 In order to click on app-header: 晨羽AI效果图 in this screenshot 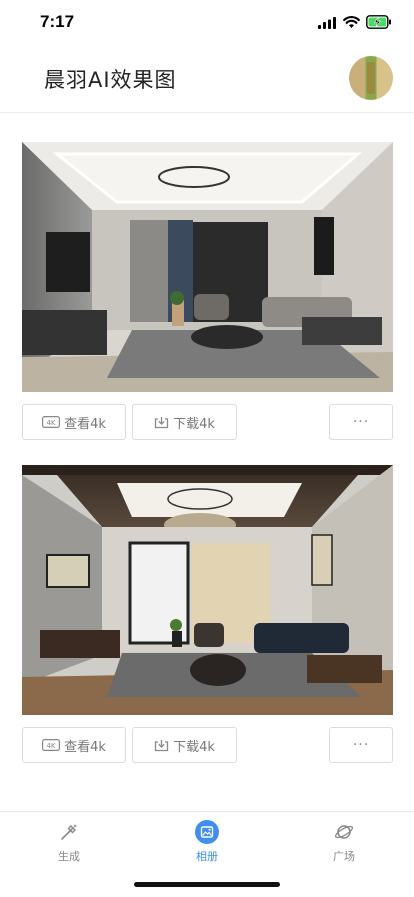, I will do `click(207, 78)`.